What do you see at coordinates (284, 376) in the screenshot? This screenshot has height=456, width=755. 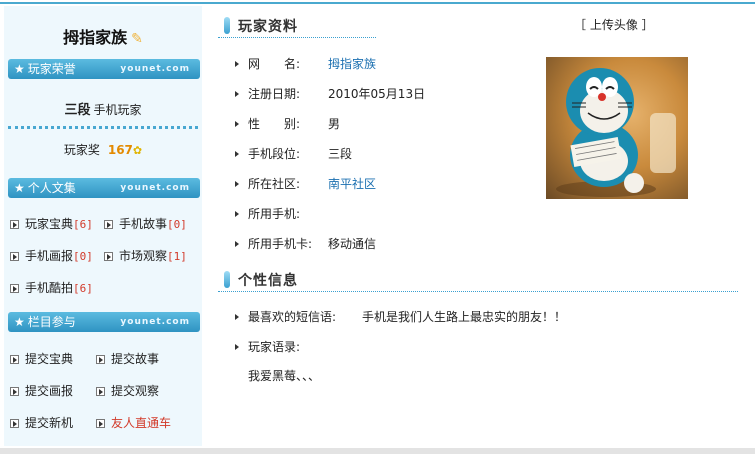 I see `quote-text: 我爱黑莓、、、` at bounding box center [284, 376].